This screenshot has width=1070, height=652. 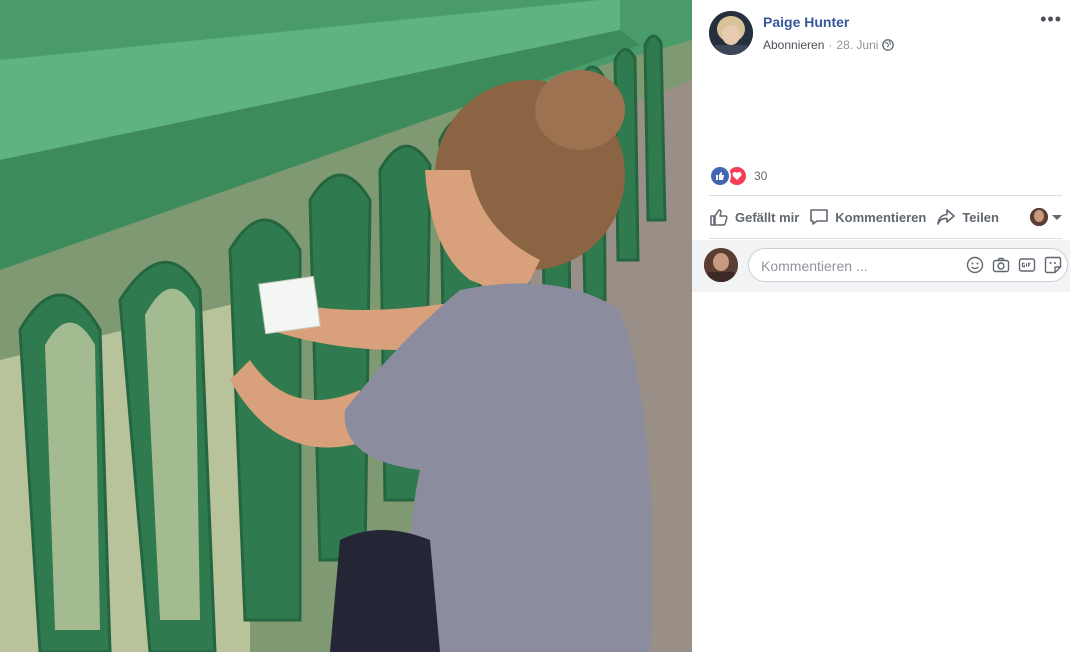 I want to click on sticker-icon, so click(x=1053, y=265).